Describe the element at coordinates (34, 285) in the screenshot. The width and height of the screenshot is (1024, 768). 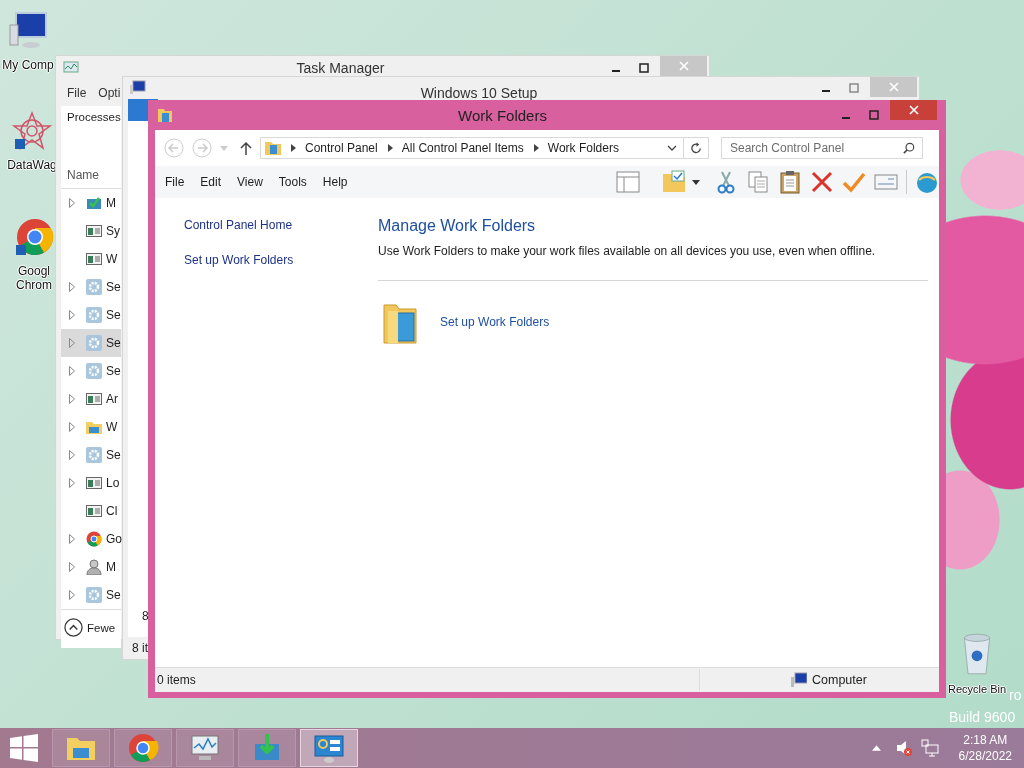
I see `icon-label: Chrom` at that location.